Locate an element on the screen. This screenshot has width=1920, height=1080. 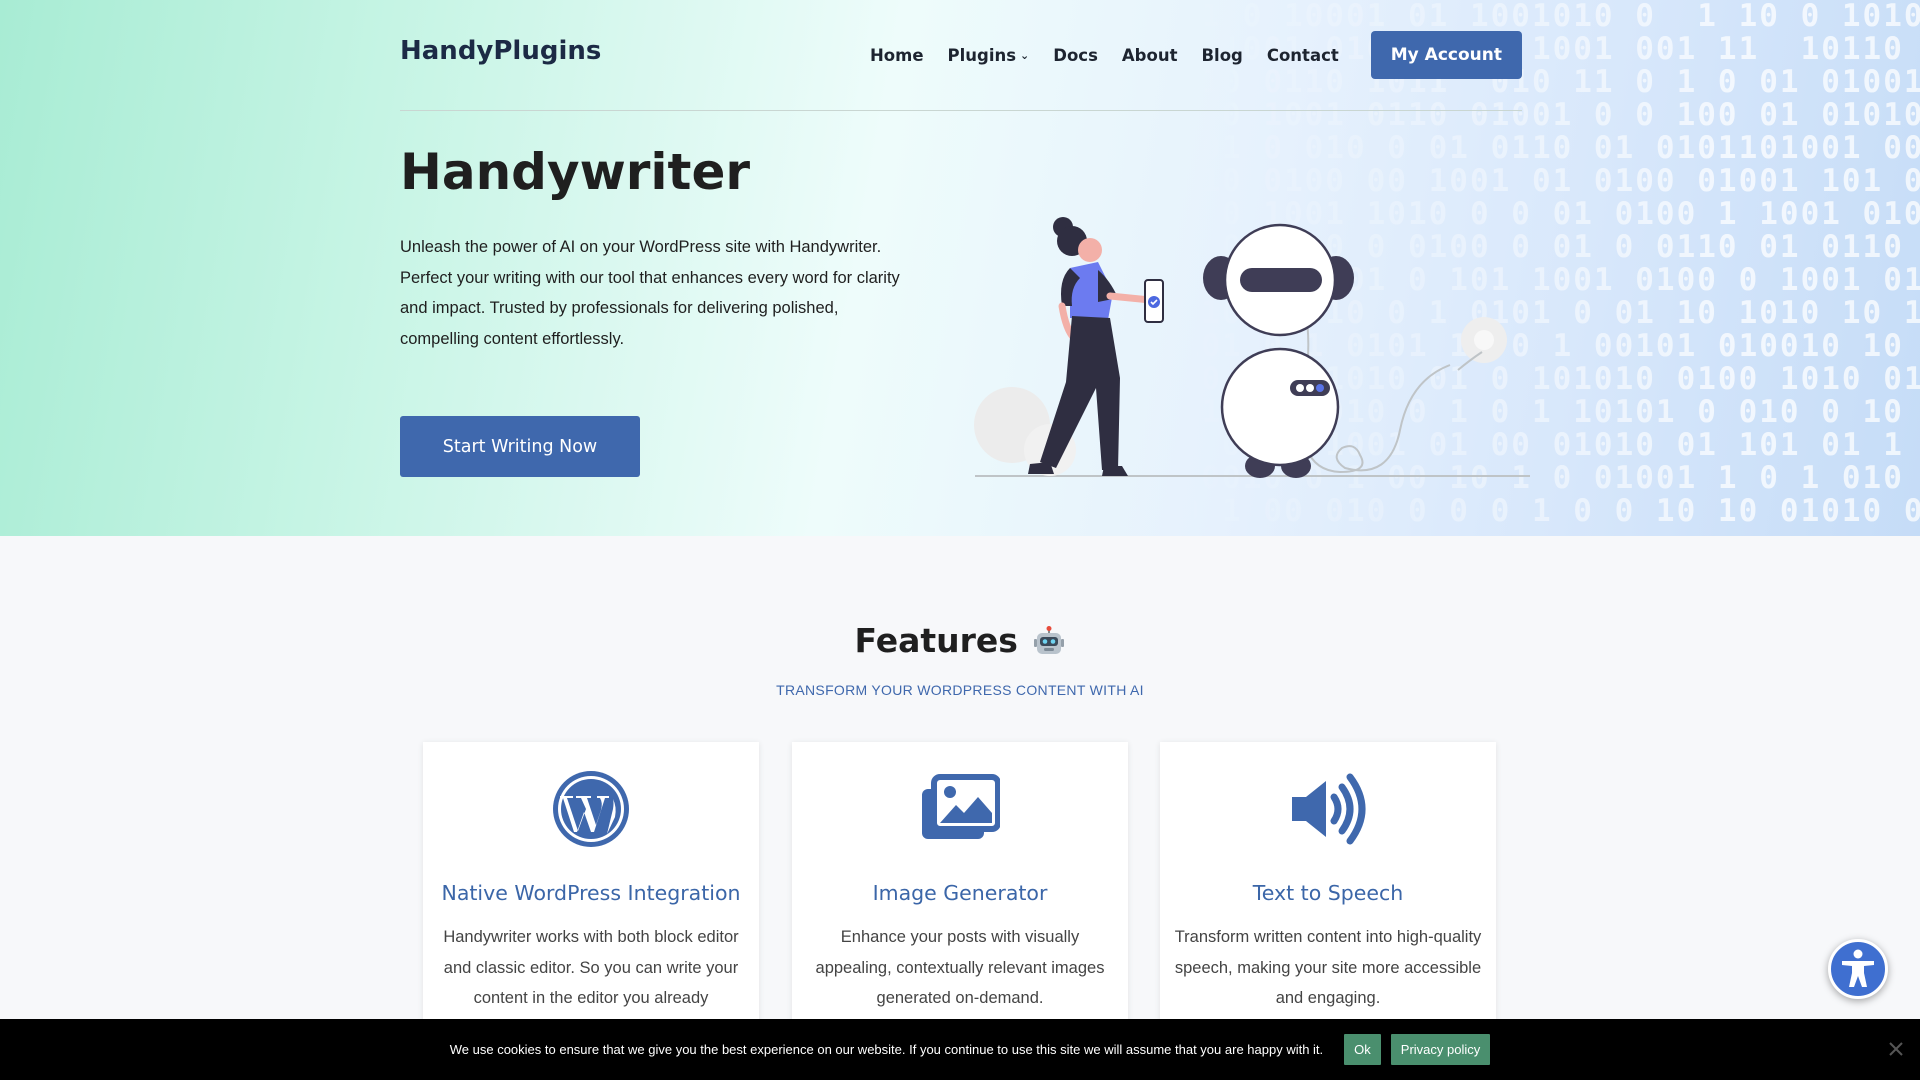
features-heading: Features is located at coordinates (960, 640).